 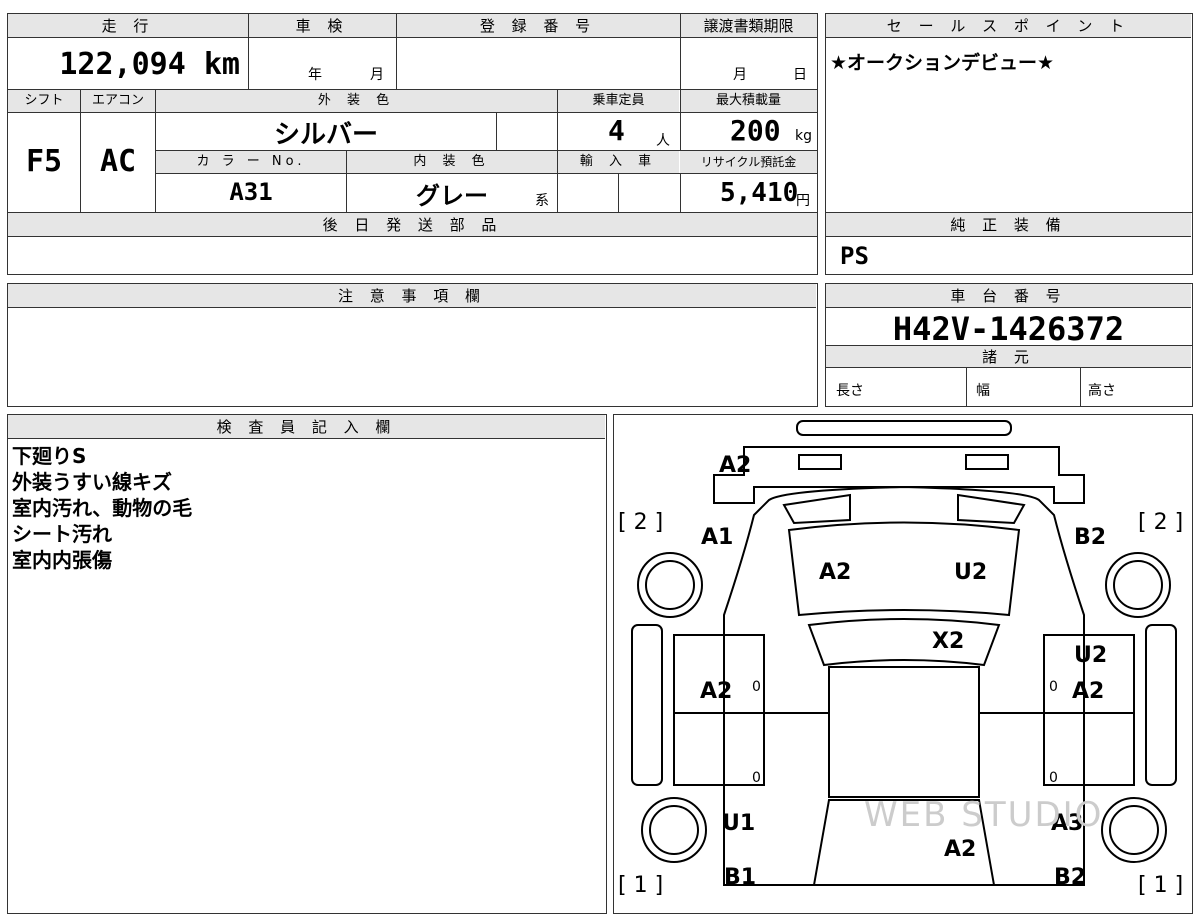 I want to click on watermark: WEB STUDIO, so click(x=984, y=815).